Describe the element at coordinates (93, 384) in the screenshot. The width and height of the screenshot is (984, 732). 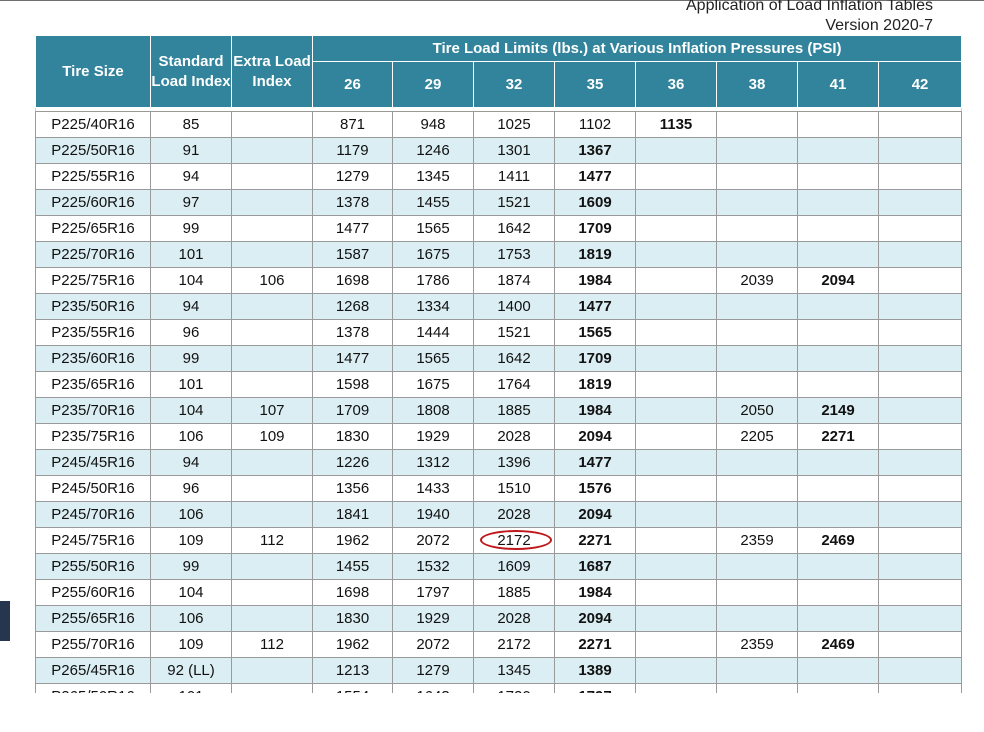
I see `tire-size-cell: P235/65R16` at that location.